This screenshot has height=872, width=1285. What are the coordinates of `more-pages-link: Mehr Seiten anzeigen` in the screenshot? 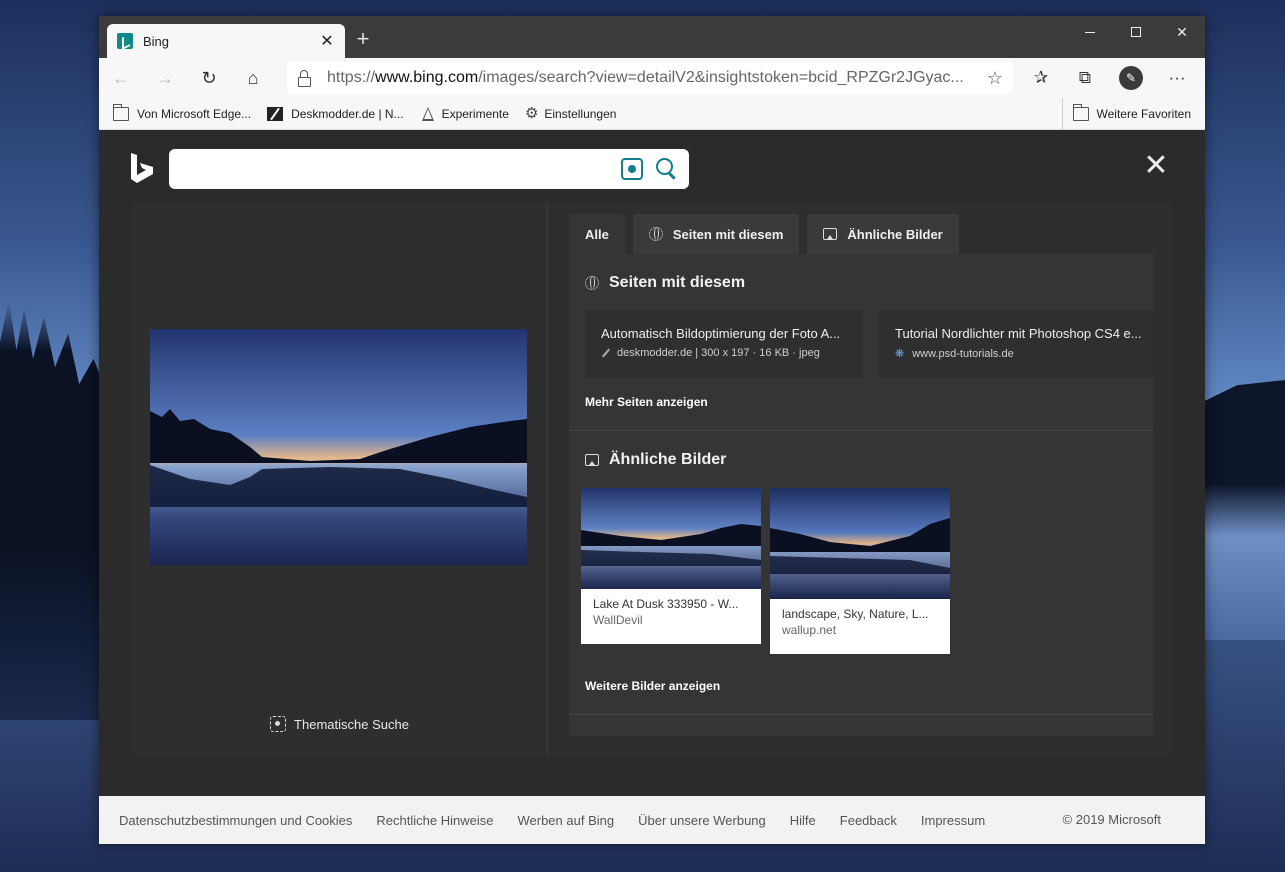 It's located at (646, 402).